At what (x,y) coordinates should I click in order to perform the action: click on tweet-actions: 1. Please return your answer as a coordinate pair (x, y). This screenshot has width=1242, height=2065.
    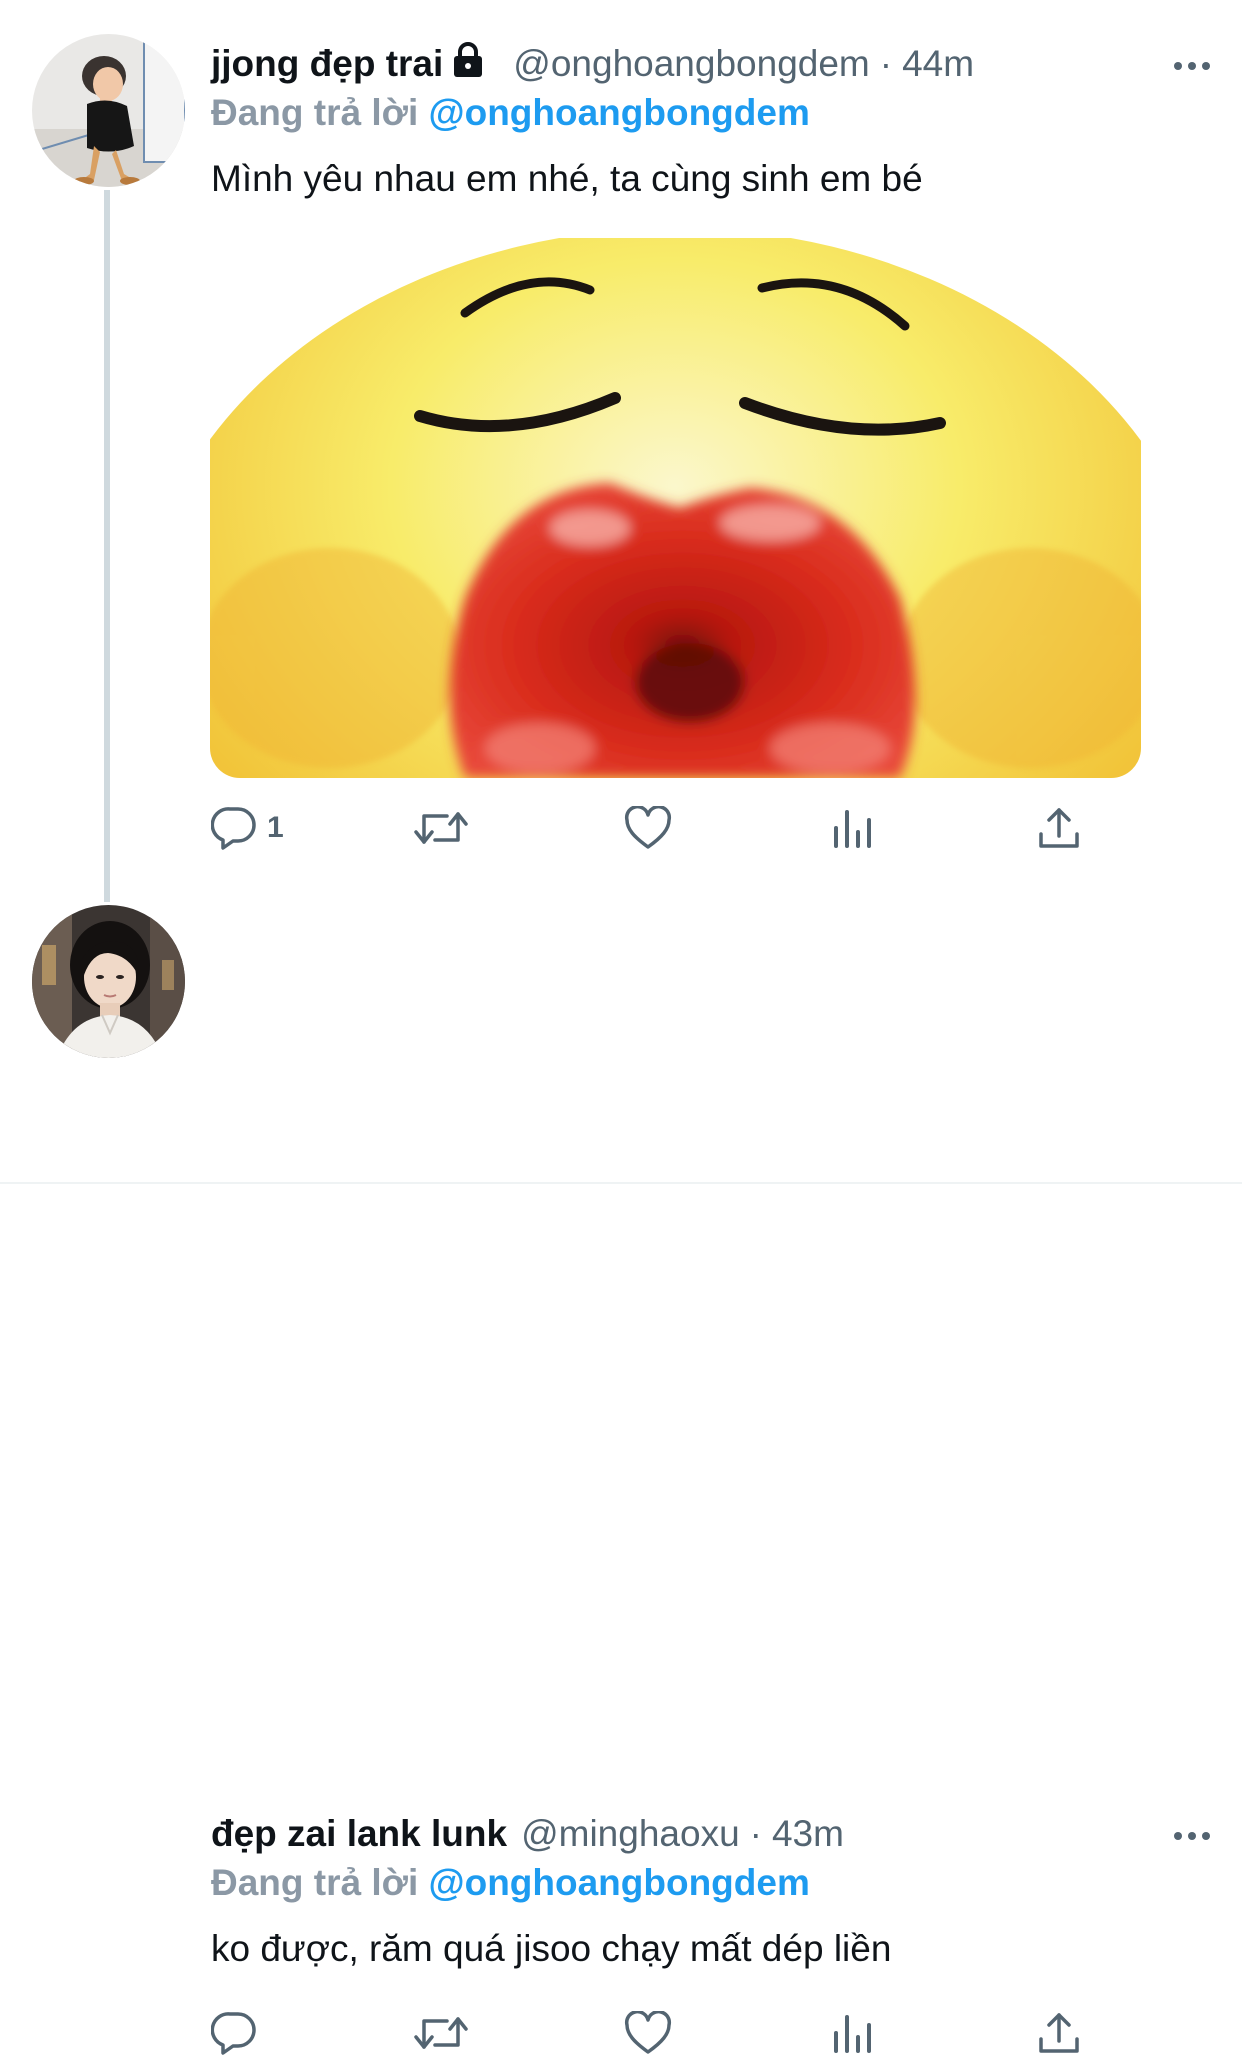
    Looking at the image, I should click on (651, 830).